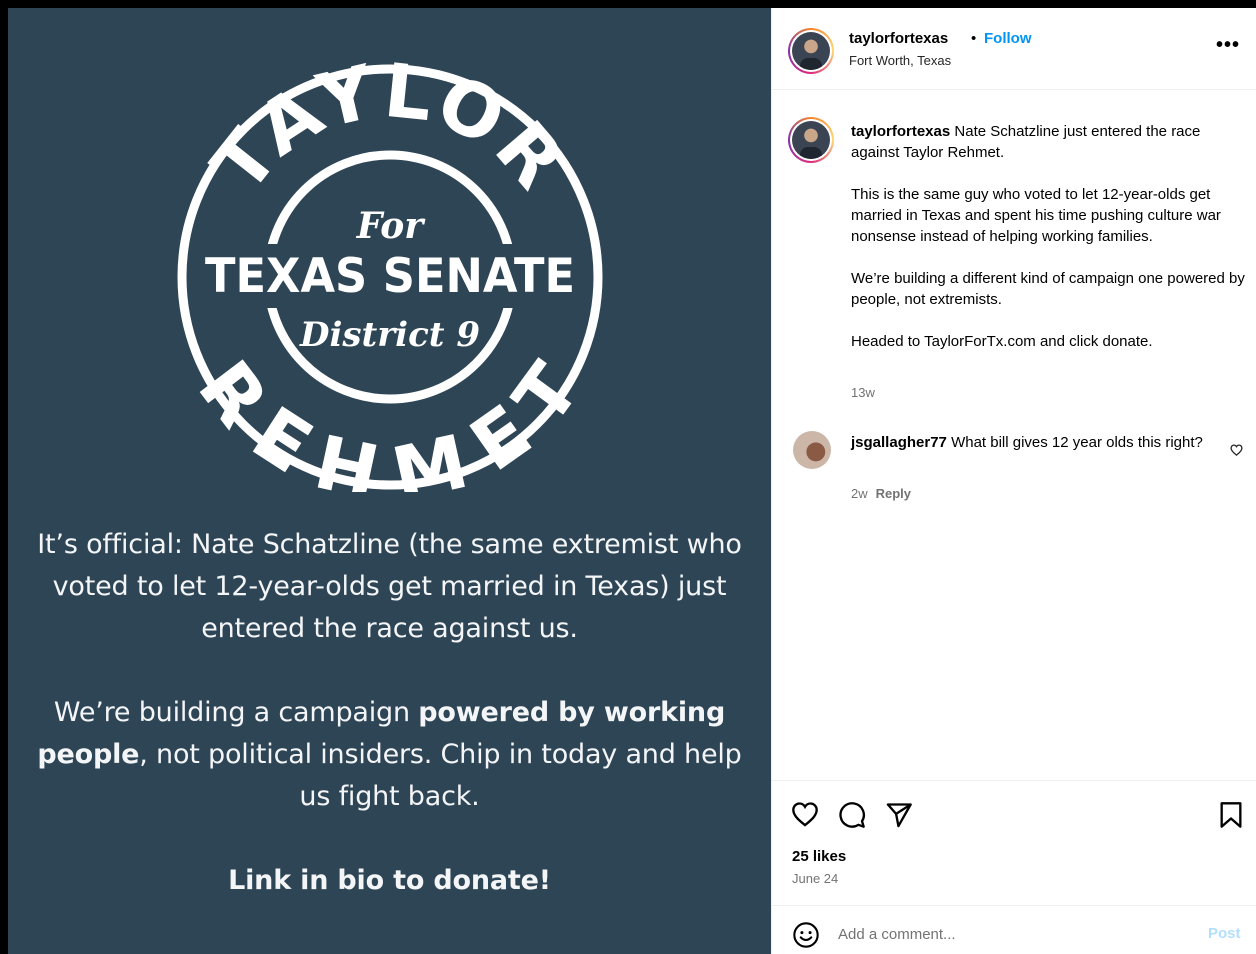 Image resolution: width=1256 pixels, height=954 pixels. Describe the element at coordinates (812, 450) in the screenshot. I see `commenter-avatar` at that location.